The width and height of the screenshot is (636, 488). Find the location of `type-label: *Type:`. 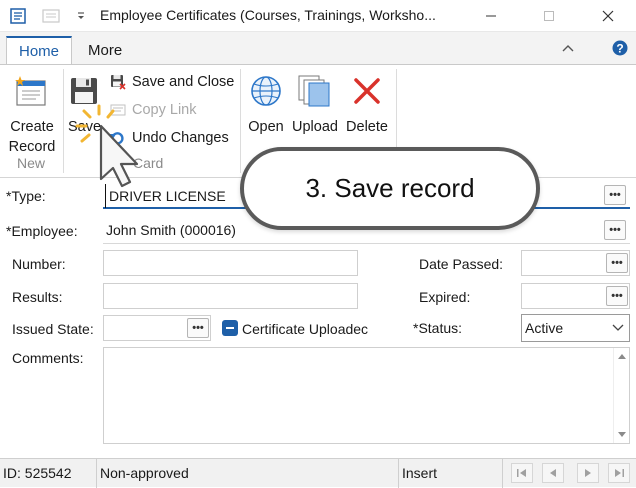

type-label: *Type: is located at coordinates (26, 196).